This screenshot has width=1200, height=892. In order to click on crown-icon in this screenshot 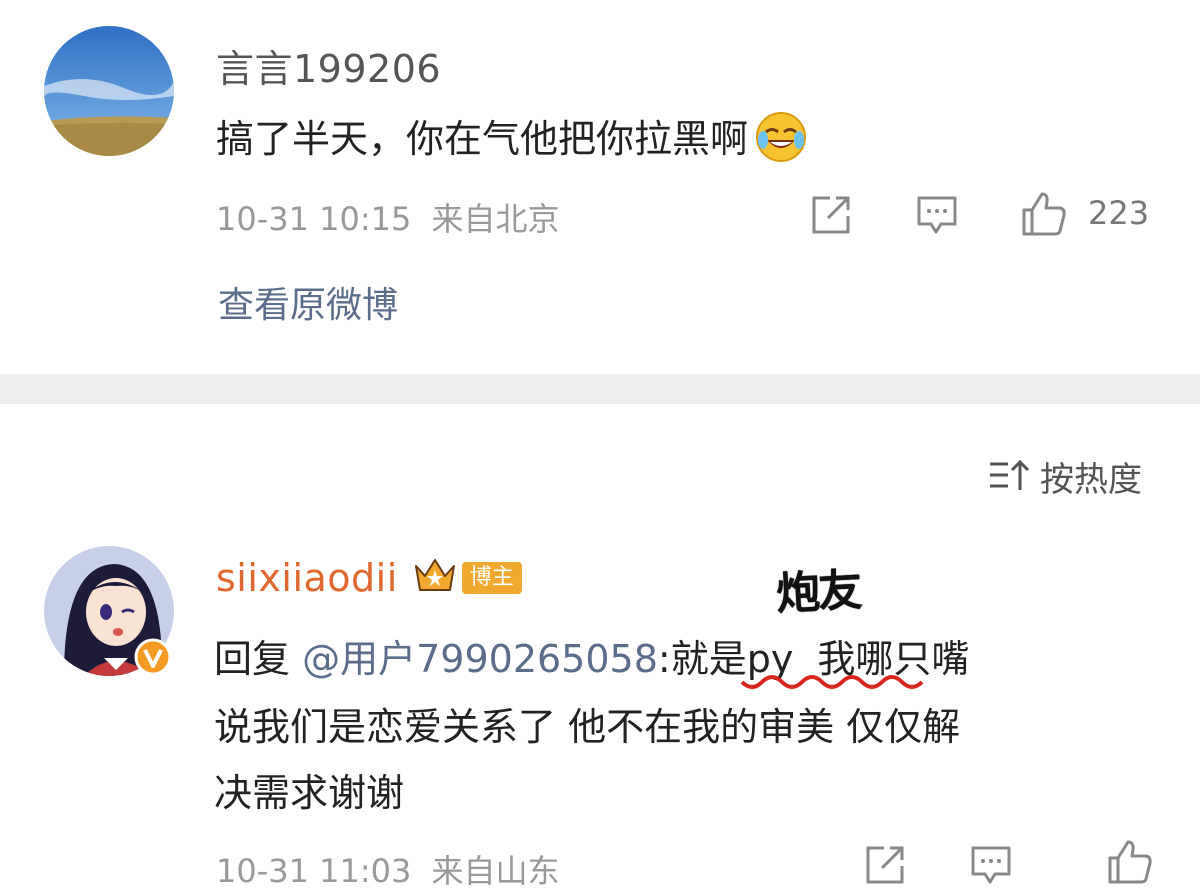, I will do `click(435, 578)`.